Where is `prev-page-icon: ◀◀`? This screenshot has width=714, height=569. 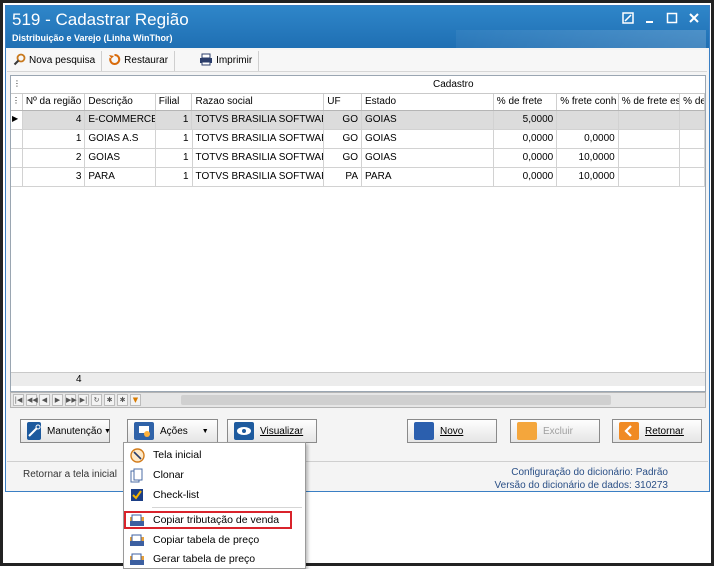 prev-page-icon: ◀◀ is located at coordinates (32, 400).